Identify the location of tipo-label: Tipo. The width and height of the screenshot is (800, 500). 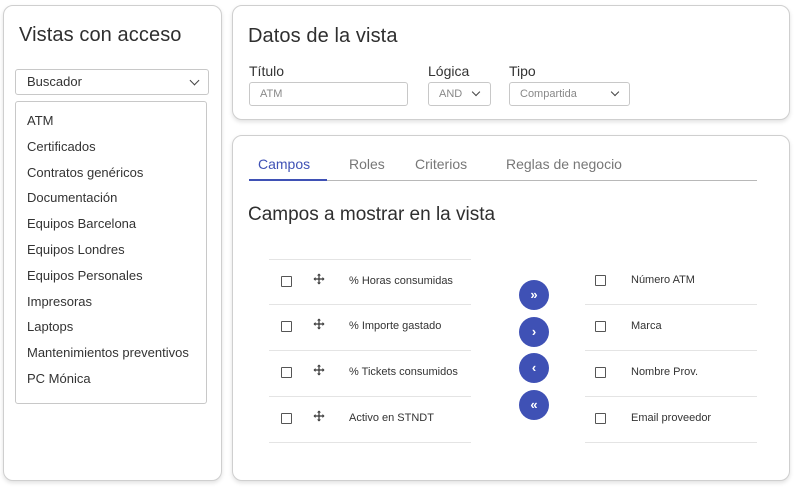
(522, 71).